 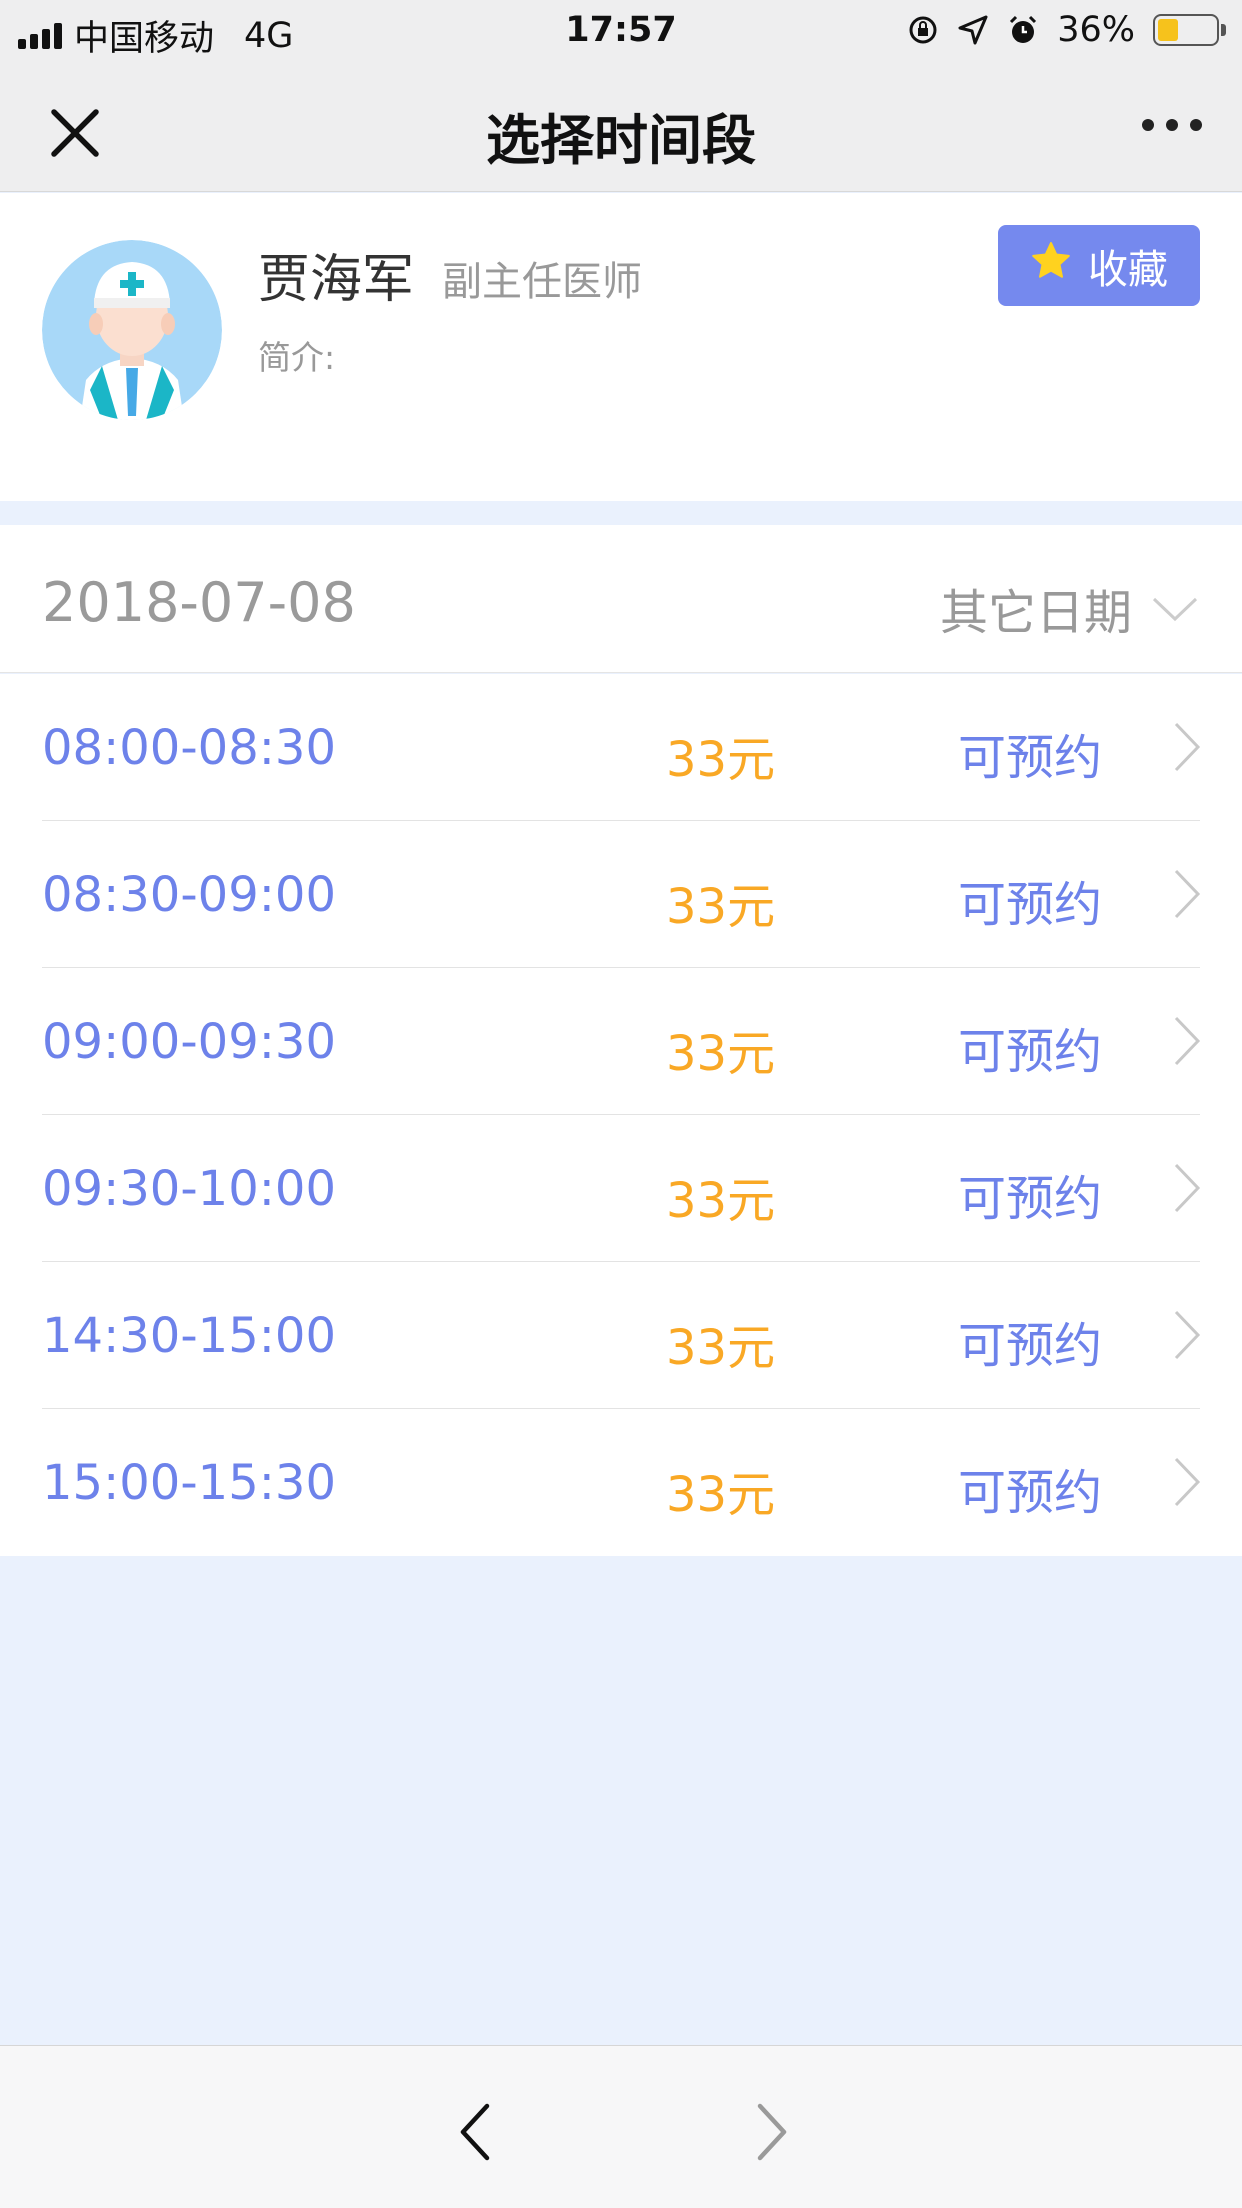 What do you see at coordinates (475, 2132) in the screenshot?
I see `back-arrow-icon` at bounding box center [475, 2132].